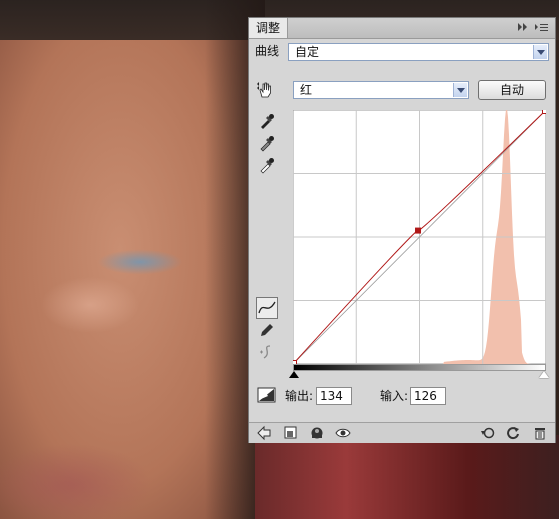 The height and width of the screenshot is (519, 559). I want to click on pencil-icon, so click(267, 330).